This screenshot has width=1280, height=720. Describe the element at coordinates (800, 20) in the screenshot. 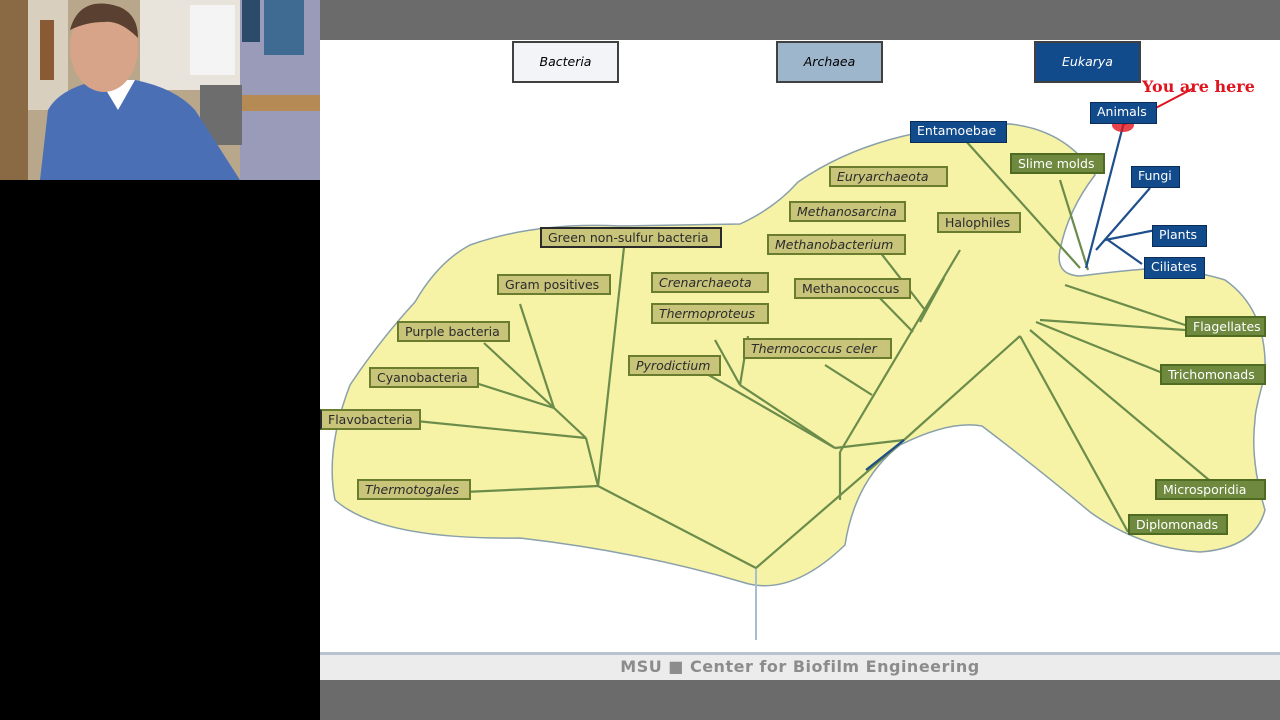

I see `top-bar` at that location.